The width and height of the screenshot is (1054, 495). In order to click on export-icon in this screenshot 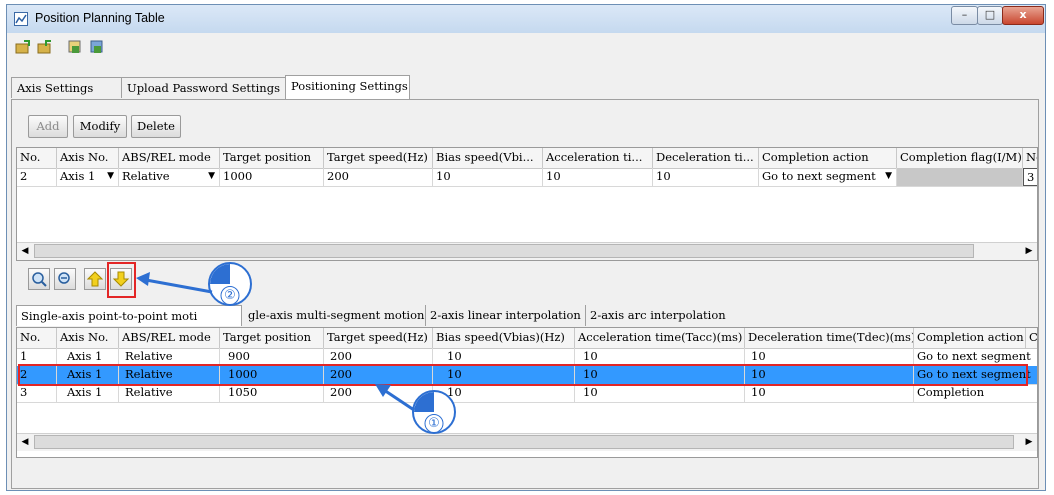, I will do `click(97, 47)`.